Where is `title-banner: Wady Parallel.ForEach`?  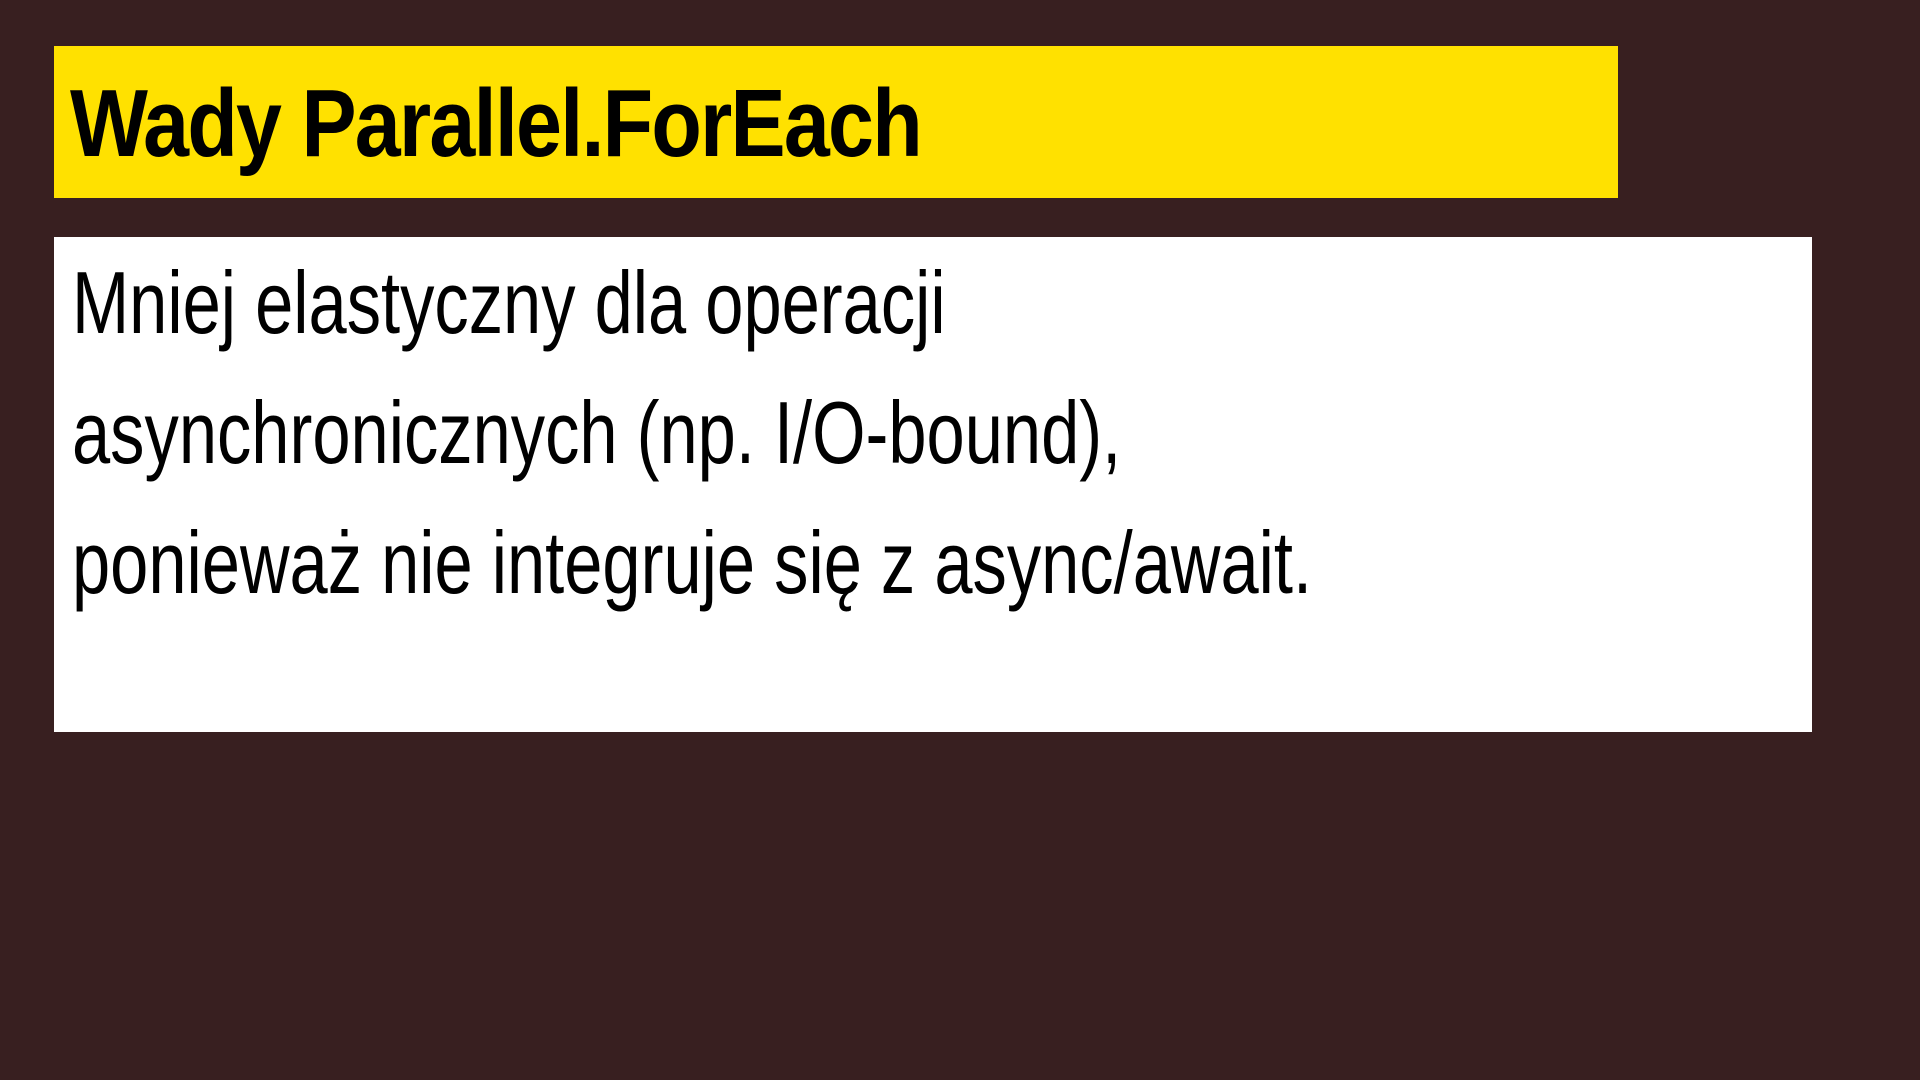 title-banner: Wady Parallel.ForEach is located at coordinates (836, 122).